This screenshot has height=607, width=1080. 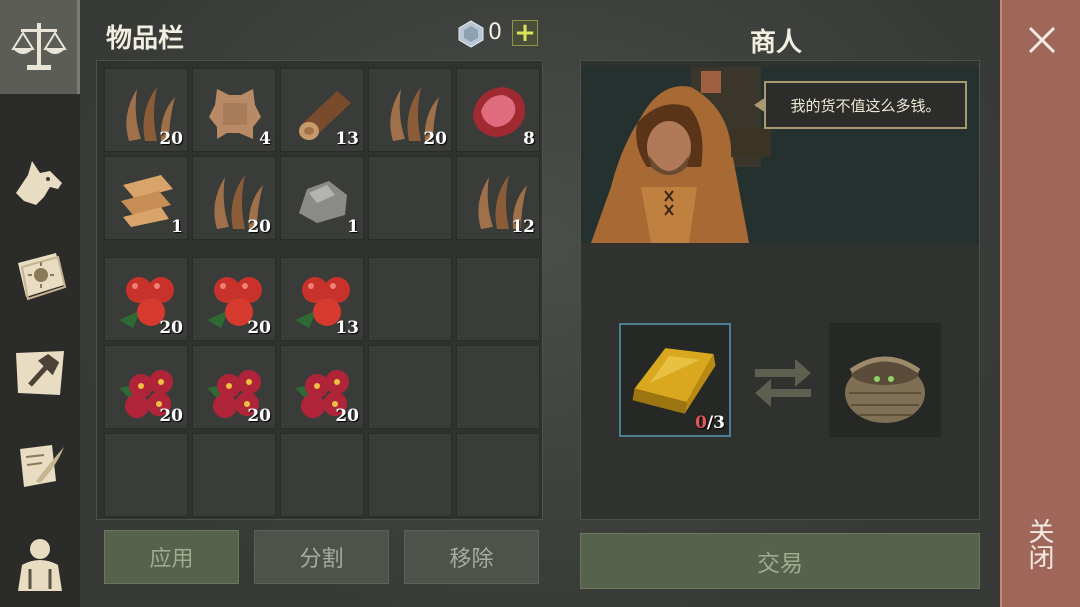 I want to click on inventory-slot-cloth: 1, so click(x=146, y=198).